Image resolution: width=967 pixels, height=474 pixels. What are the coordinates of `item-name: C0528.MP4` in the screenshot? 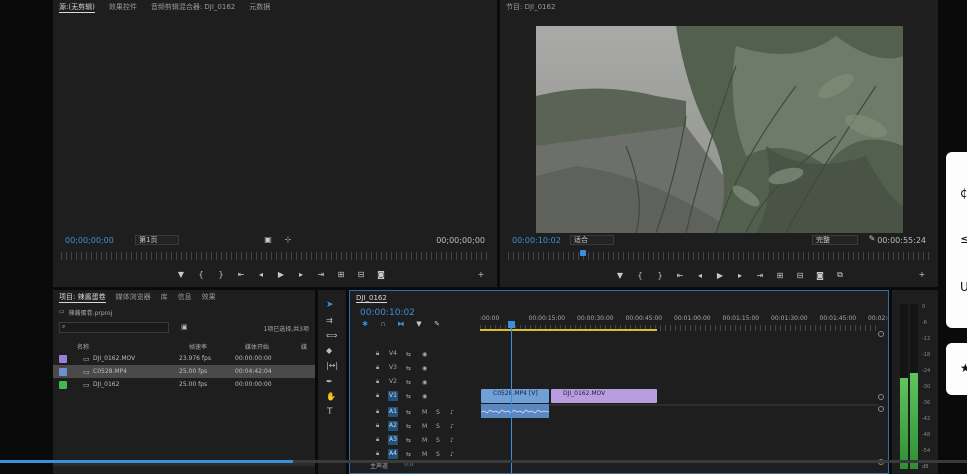 It's located at (136, 371).